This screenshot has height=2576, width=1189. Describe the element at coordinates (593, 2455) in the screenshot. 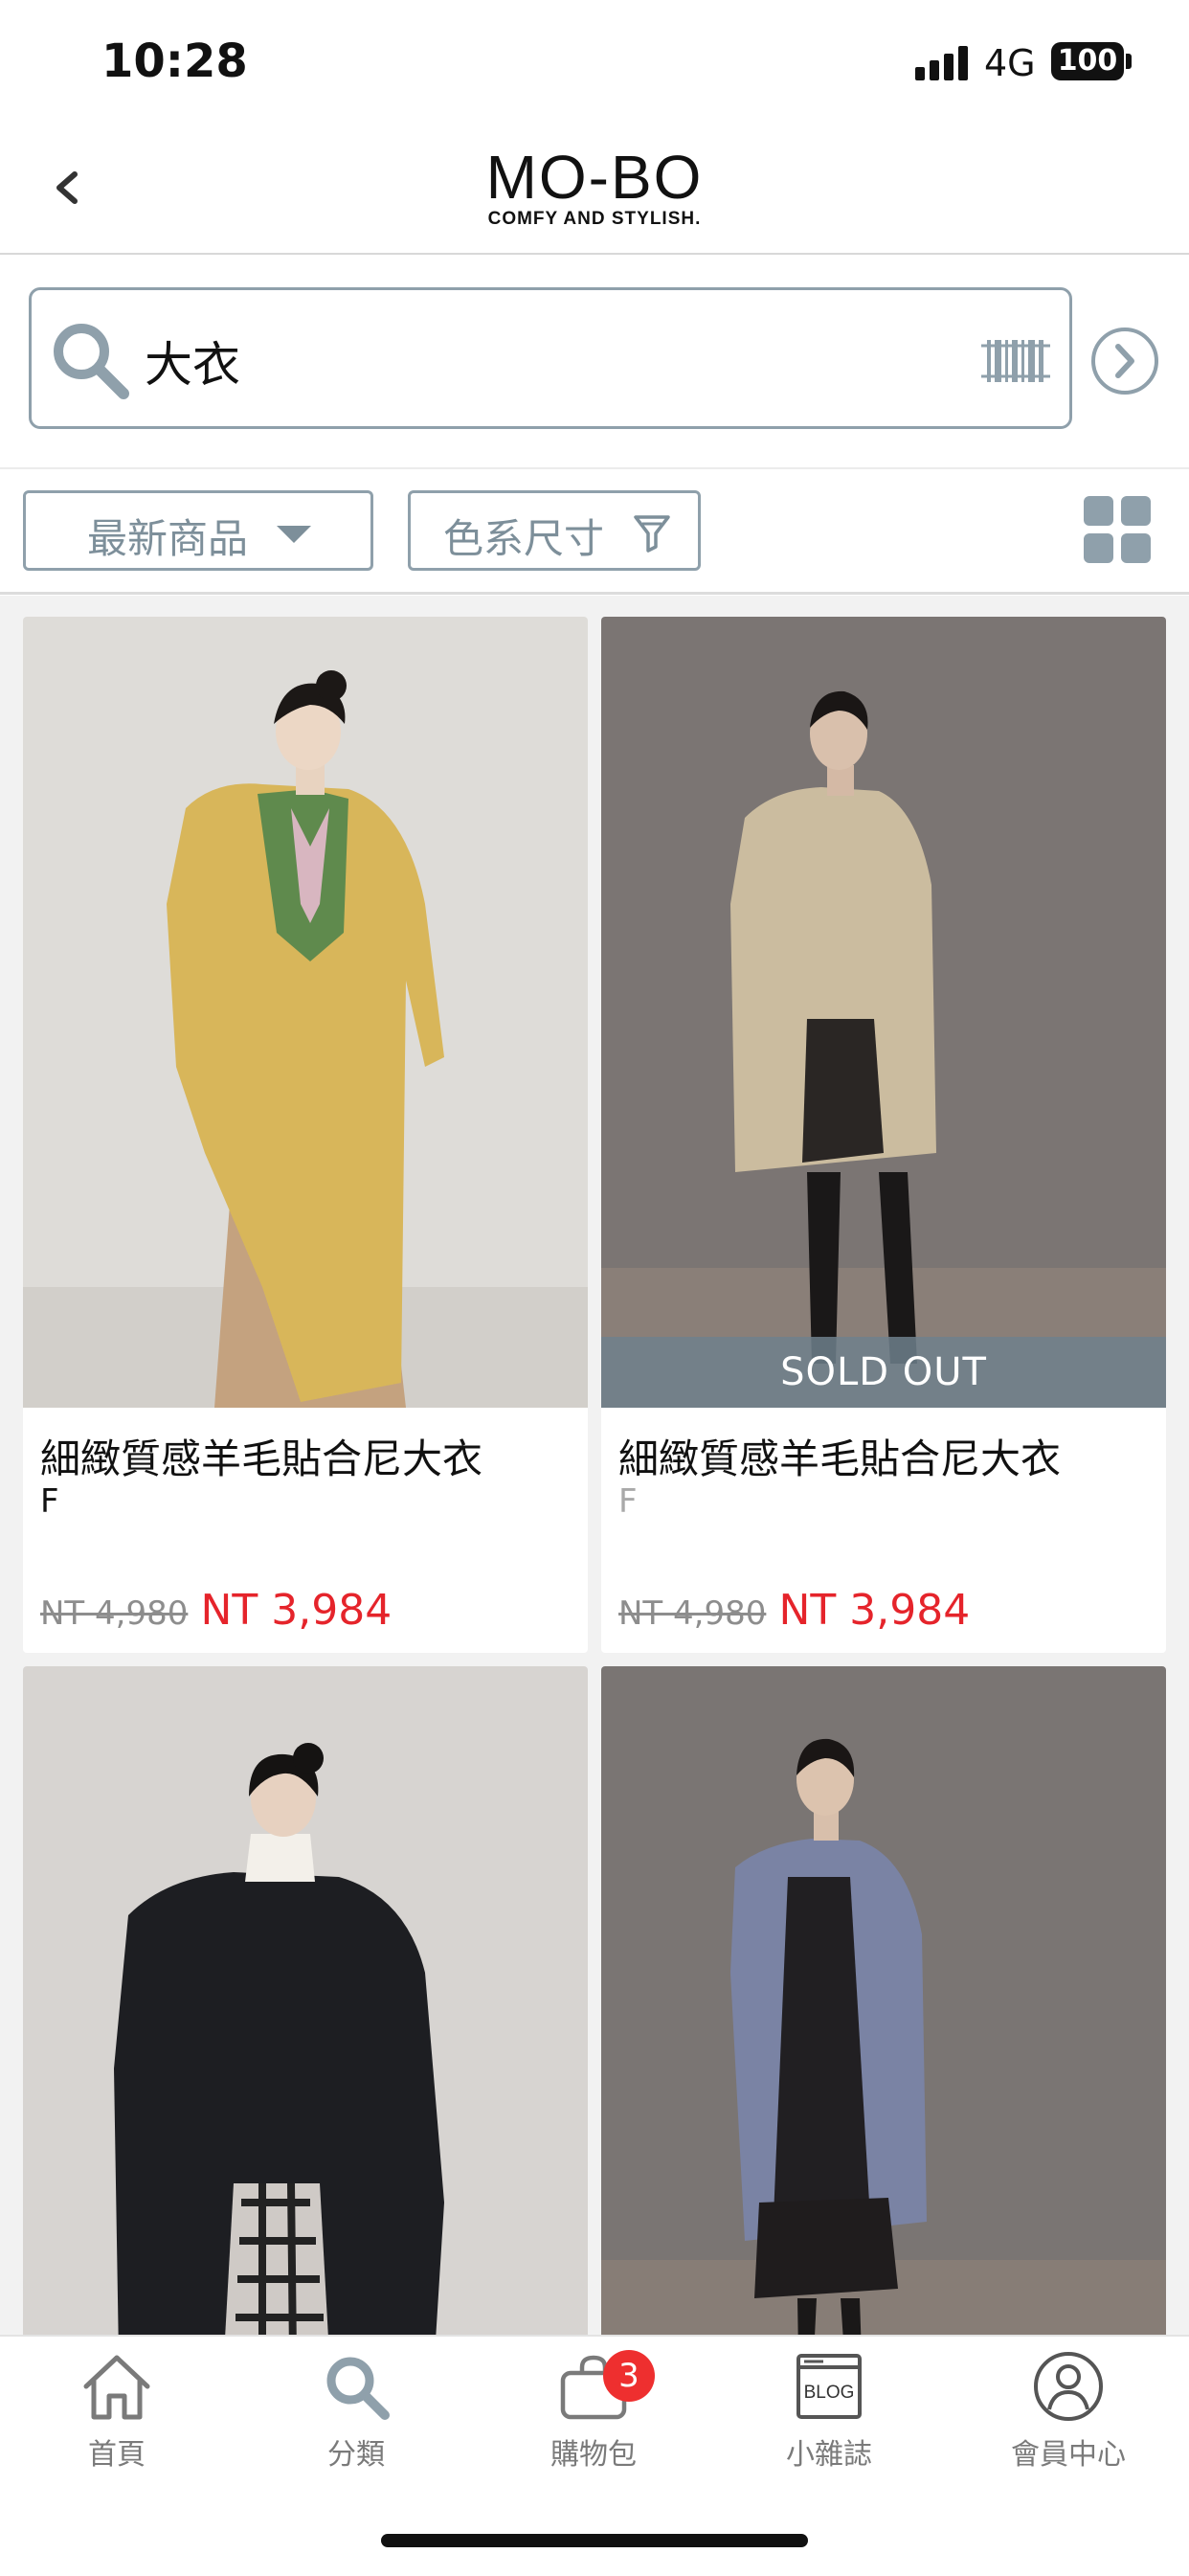

I see `tab-label: 購物包` at that location.